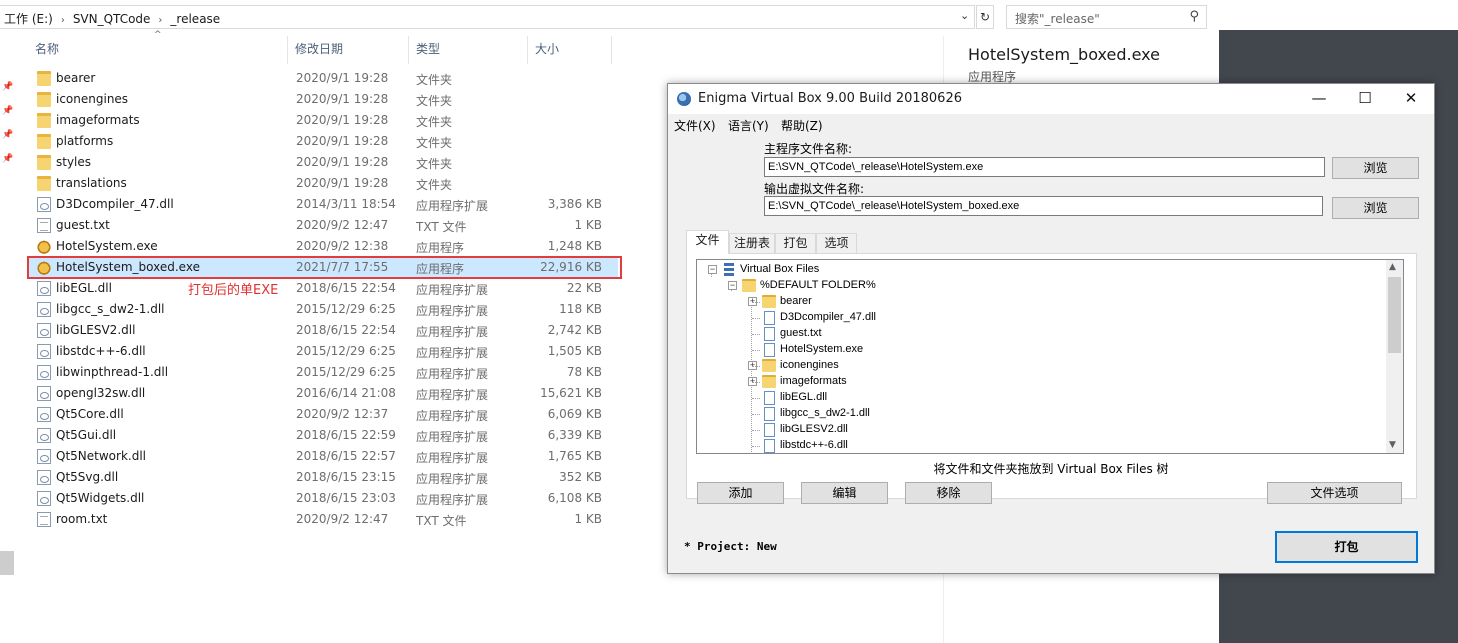  What do you see at coordinates (985, 17) in the screenshot?
I see `refresh-icon: ↻` at bounding box center [985, 17].